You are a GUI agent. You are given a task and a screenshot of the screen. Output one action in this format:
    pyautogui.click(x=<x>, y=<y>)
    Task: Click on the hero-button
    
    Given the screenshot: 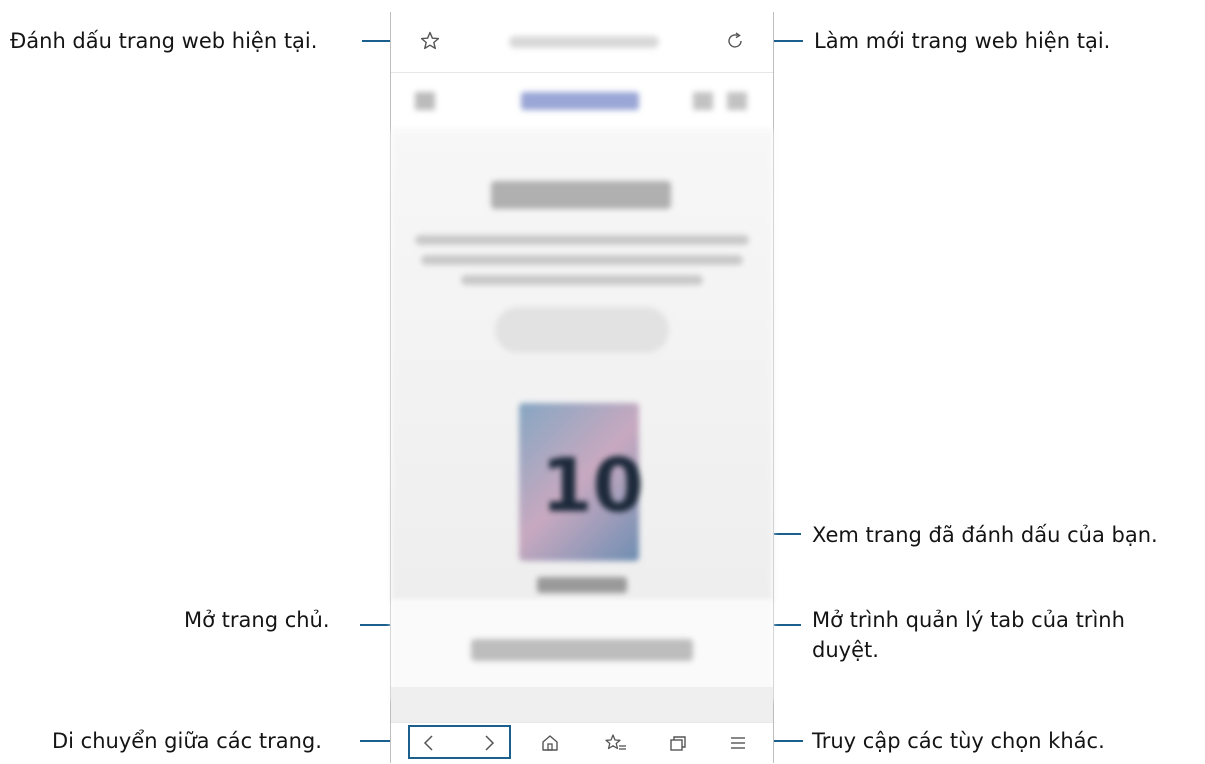 What is the action you would take?
    pyautogui.click(x=582, y=330)
    